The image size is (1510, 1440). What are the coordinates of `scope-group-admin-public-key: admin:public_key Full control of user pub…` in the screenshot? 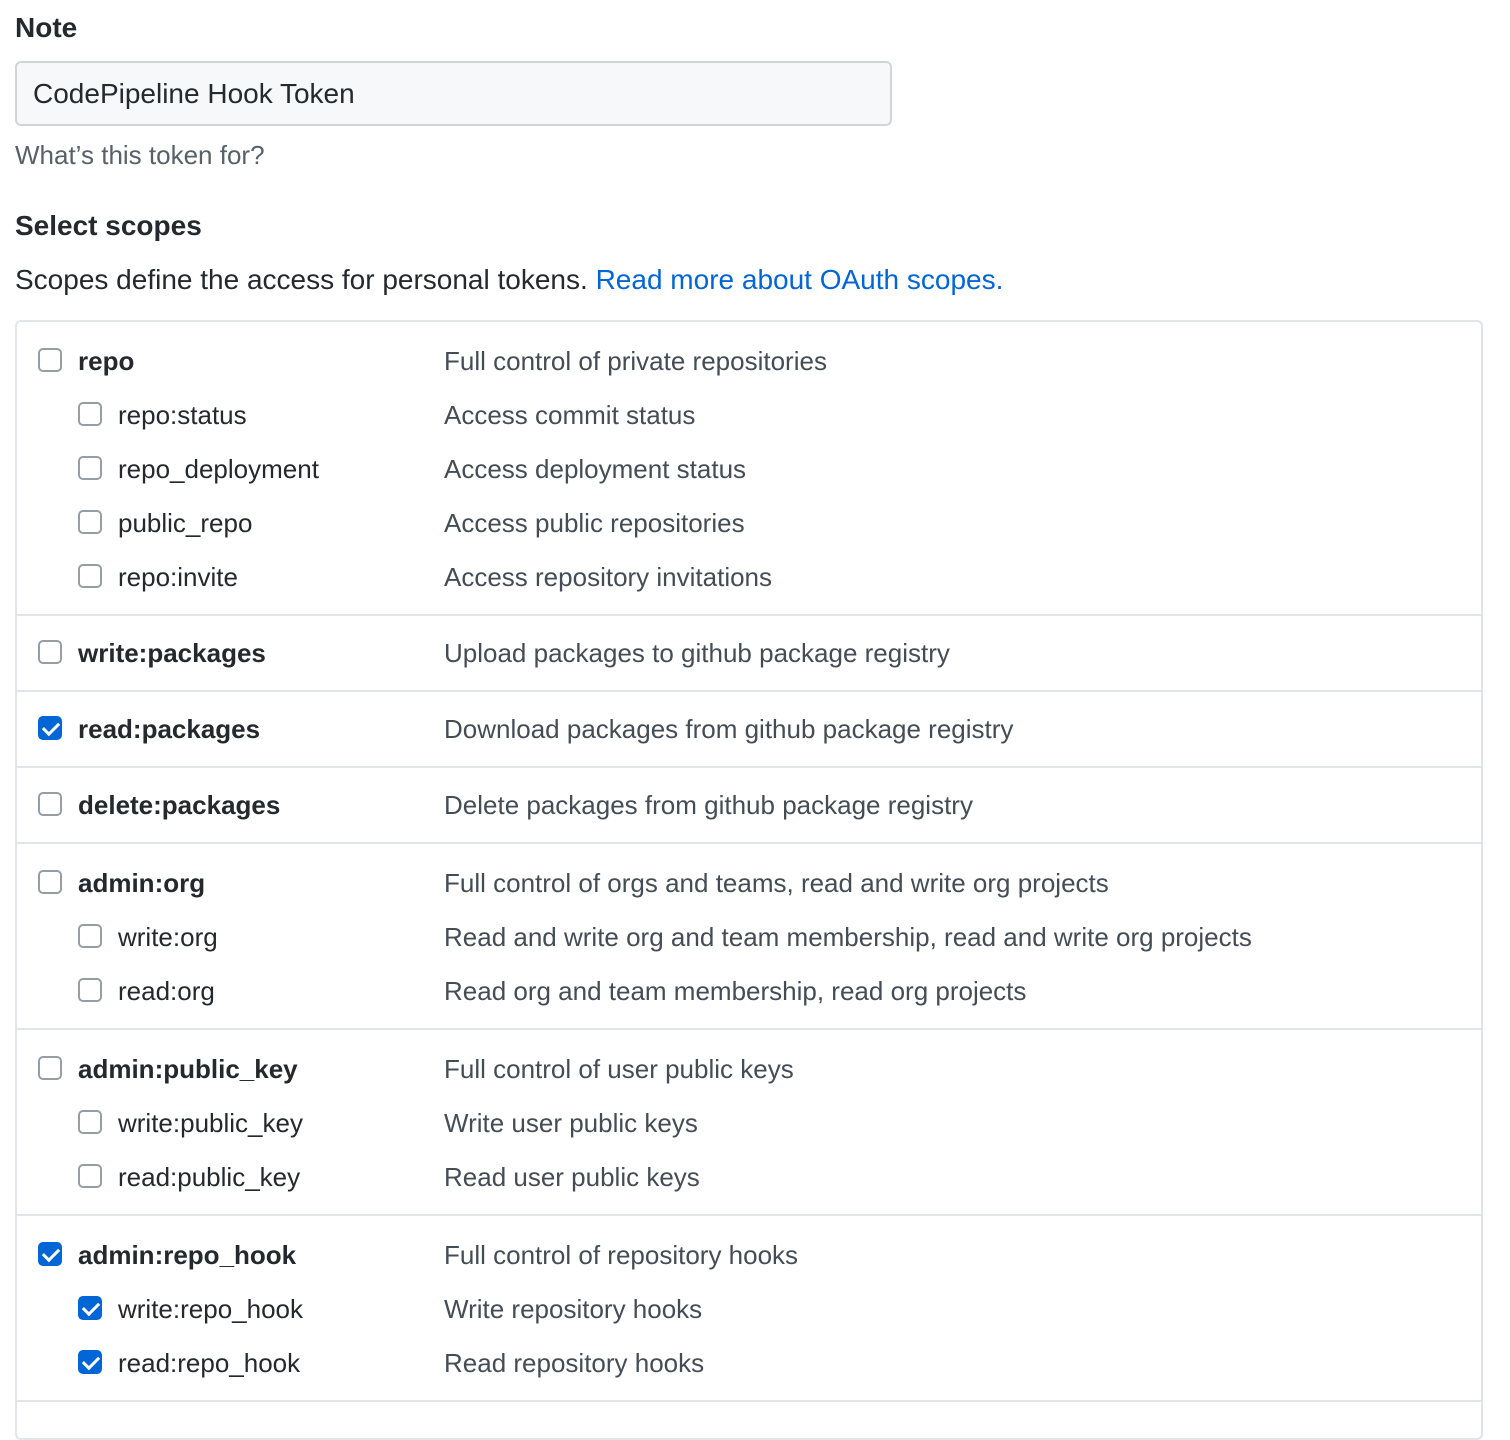 It's located at (749, 1123).